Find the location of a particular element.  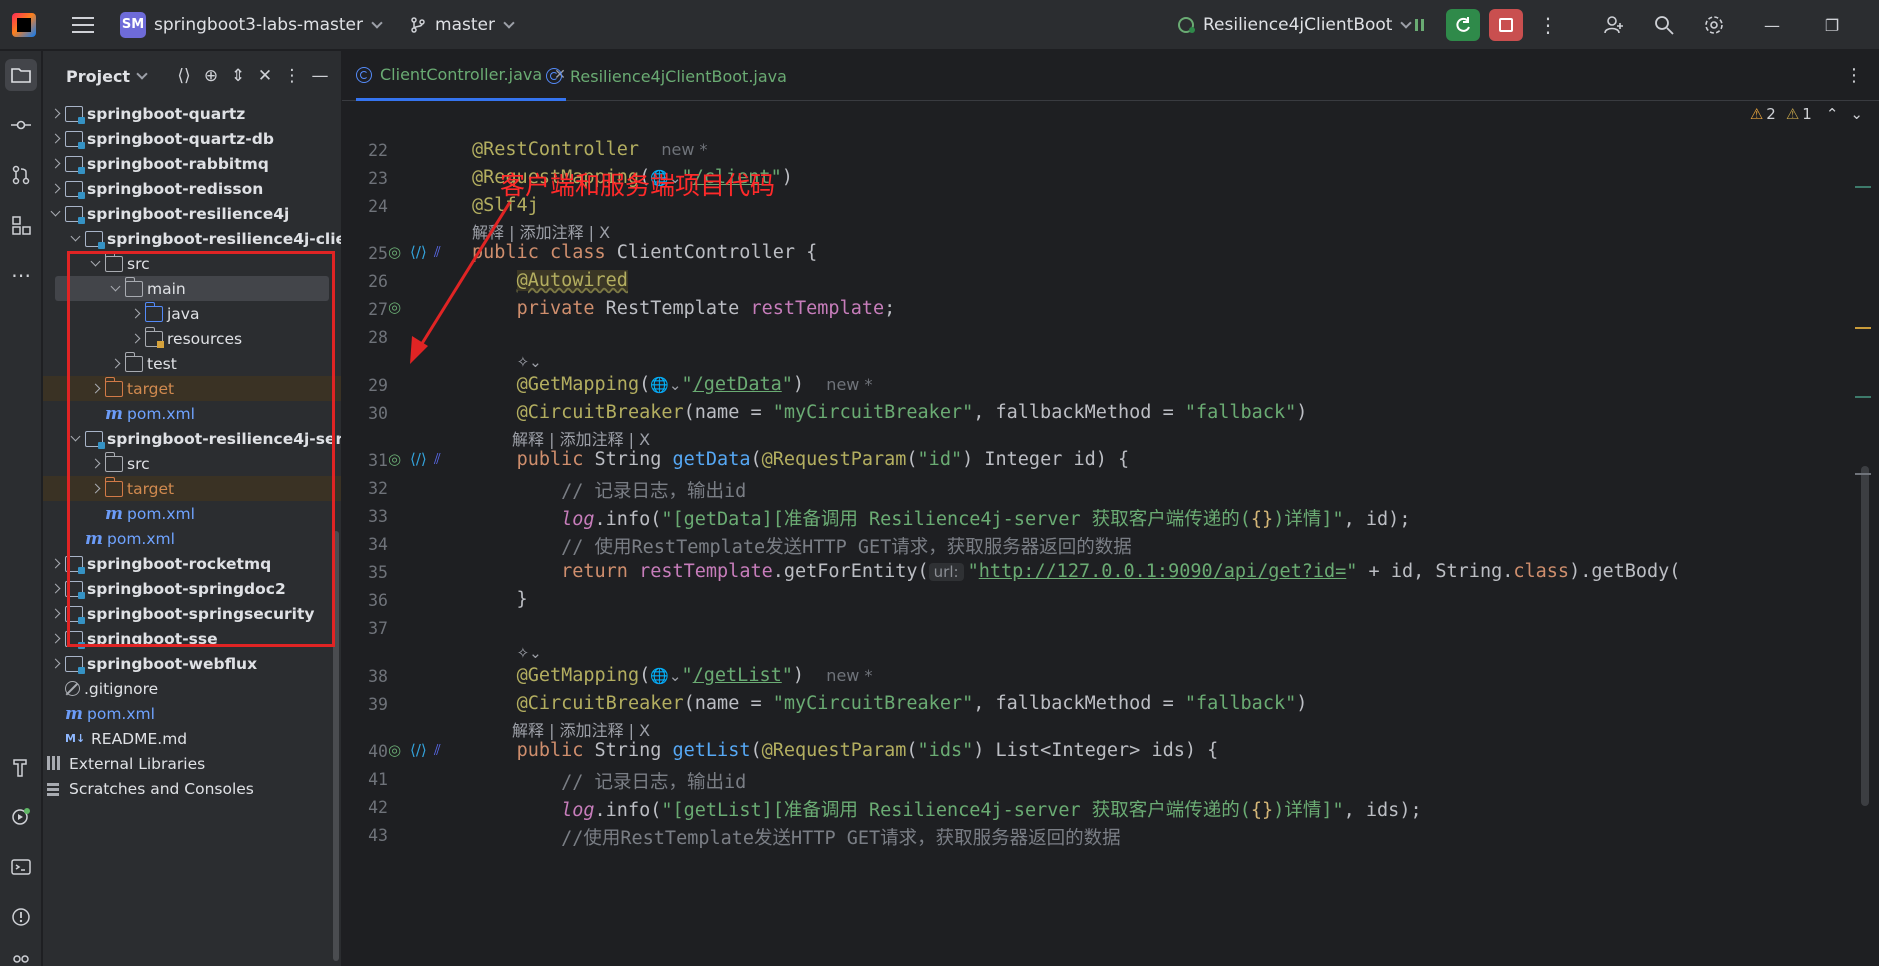

tree-item-label: springboot-rabbitmq is located at coordinates (178, 163).